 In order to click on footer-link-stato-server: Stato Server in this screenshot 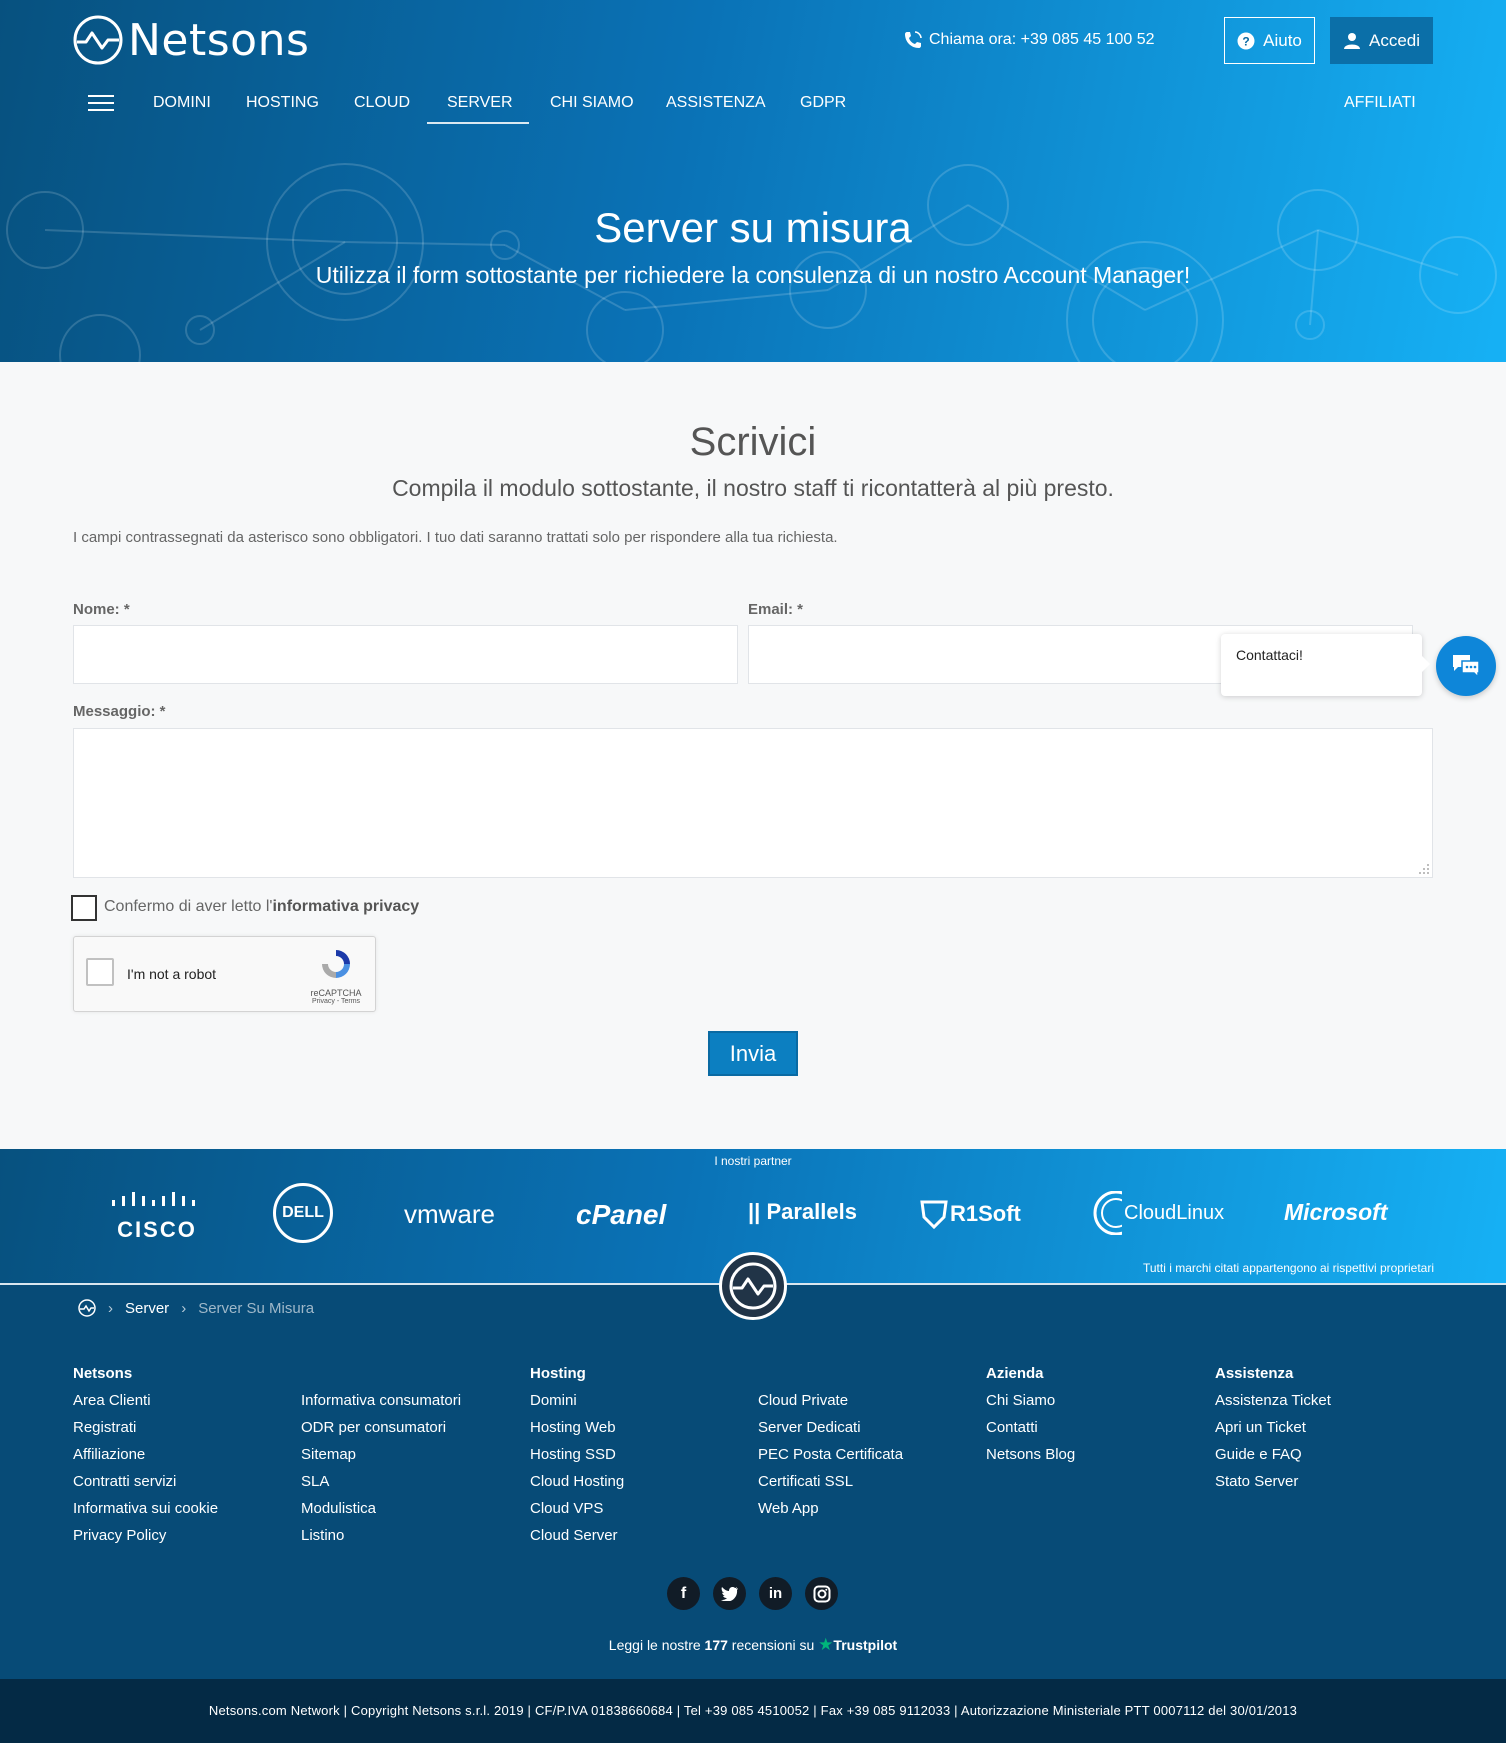, I will do `click(1273, 1486)`.